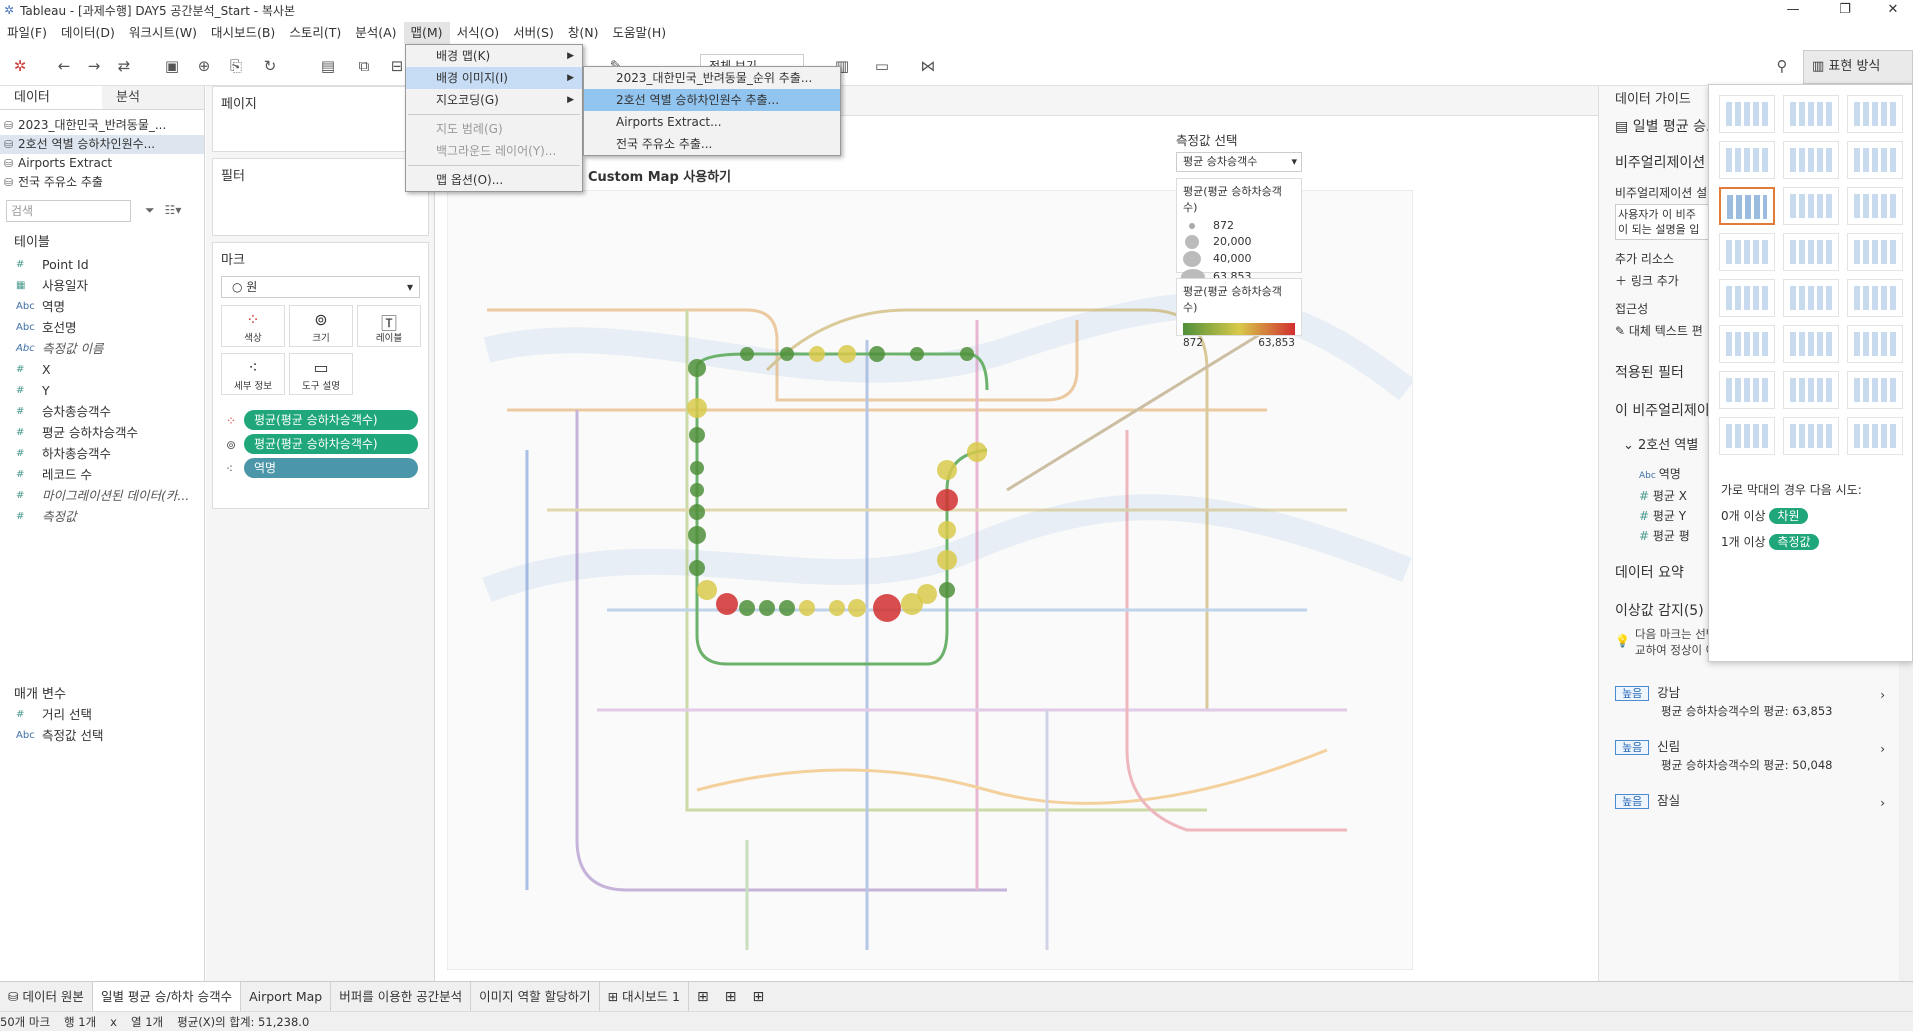  What do you see at coordinates (102, 306) in the screenshot?
I see `field-item: Abc 역명` at bounding box center [102, 306].